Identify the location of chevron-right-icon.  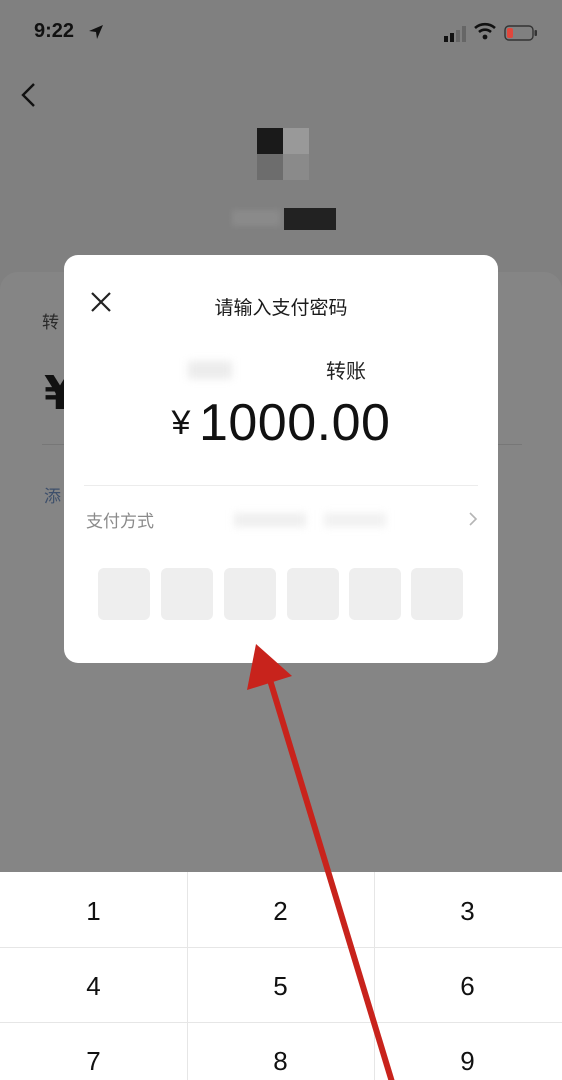
(473, 519).